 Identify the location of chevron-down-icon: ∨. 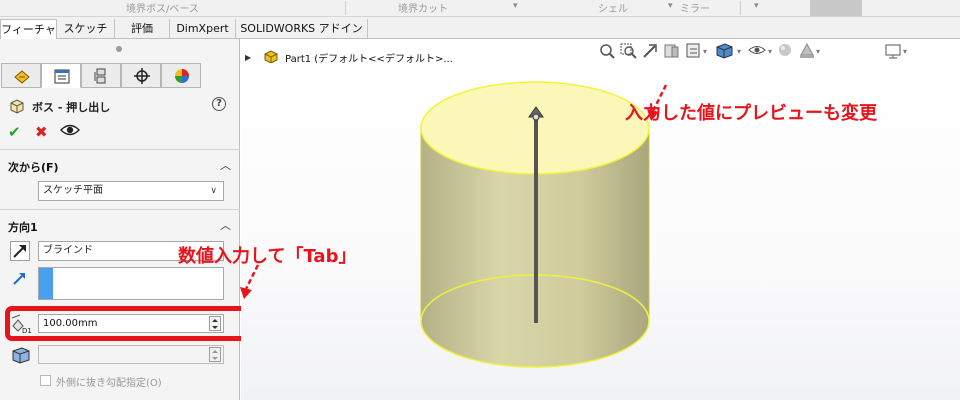
(213, 191).